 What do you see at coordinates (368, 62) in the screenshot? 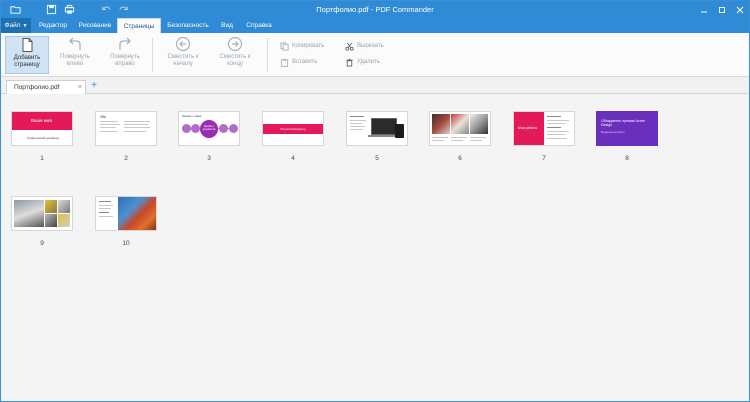
I see `delete-label: Удалить` at bounding box center [368, 62].